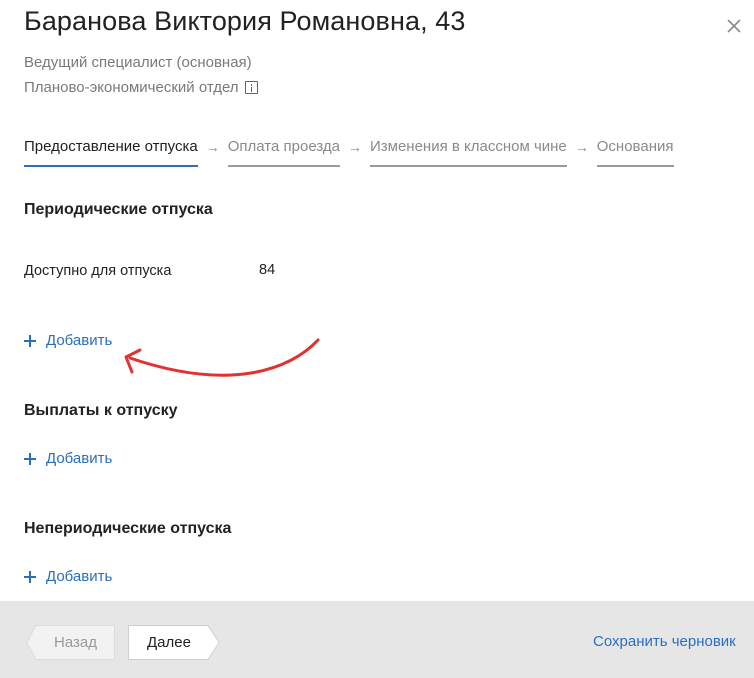 This screenshot has height=678, width=754. What do you see at coordinates (222, 357) in the screenshot?
I see `annotation-arrow-icon` at bounding box center [222, 357].